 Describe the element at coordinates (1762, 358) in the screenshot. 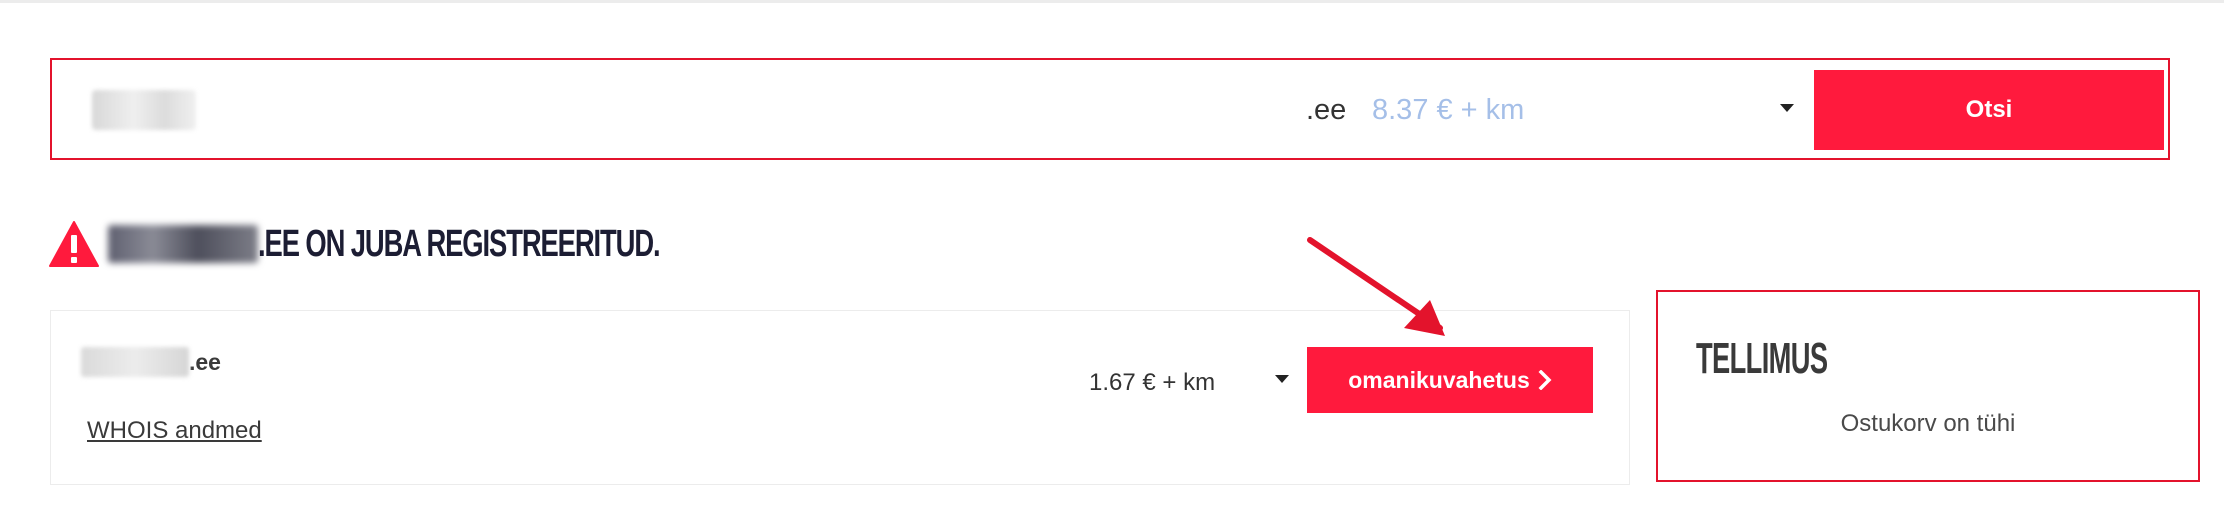

I see `order-title: TELLIMUS` at that location.